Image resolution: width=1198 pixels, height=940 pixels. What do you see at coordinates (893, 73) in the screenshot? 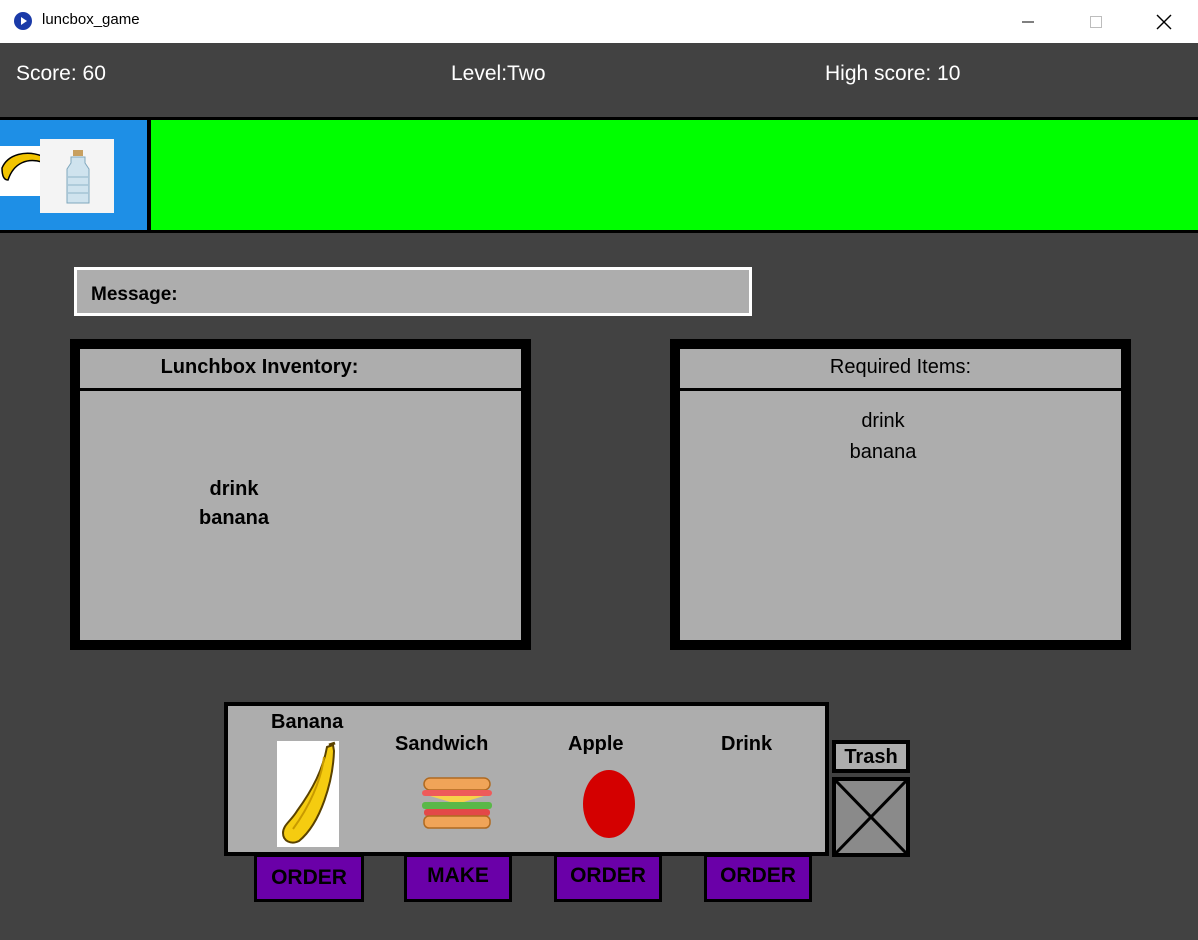
I see `high-score-display: High score: 10` at bounding box center [893, 73].